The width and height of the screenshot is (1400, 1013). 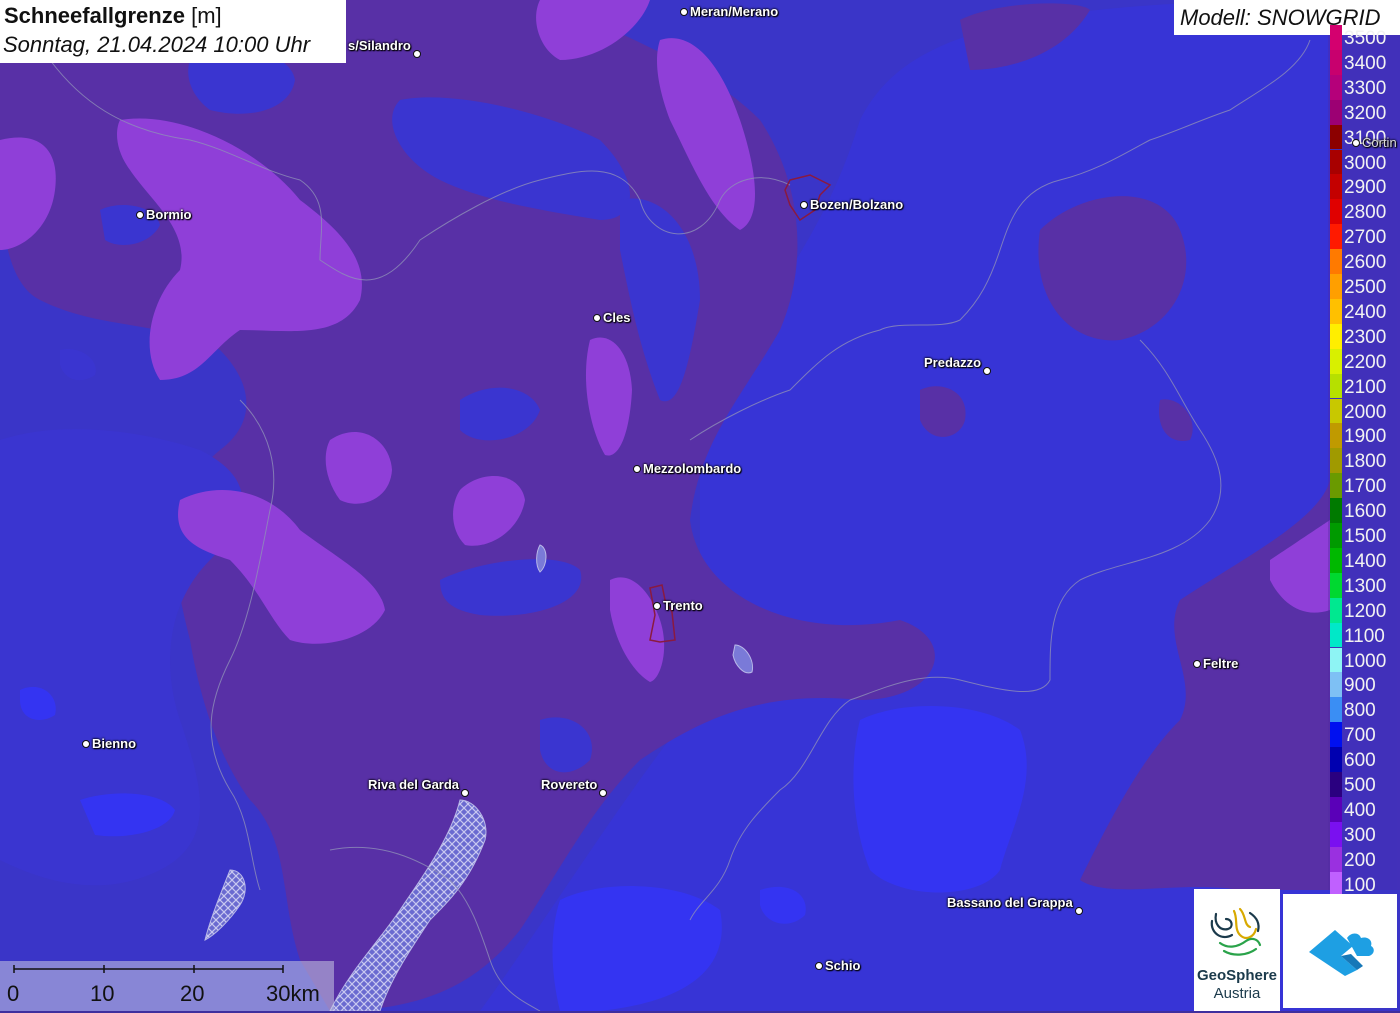 What do you see at coordinates (1365, 661) in the screenshot?
I see `legend-label: 1000` at bounding box center [1365, 661].